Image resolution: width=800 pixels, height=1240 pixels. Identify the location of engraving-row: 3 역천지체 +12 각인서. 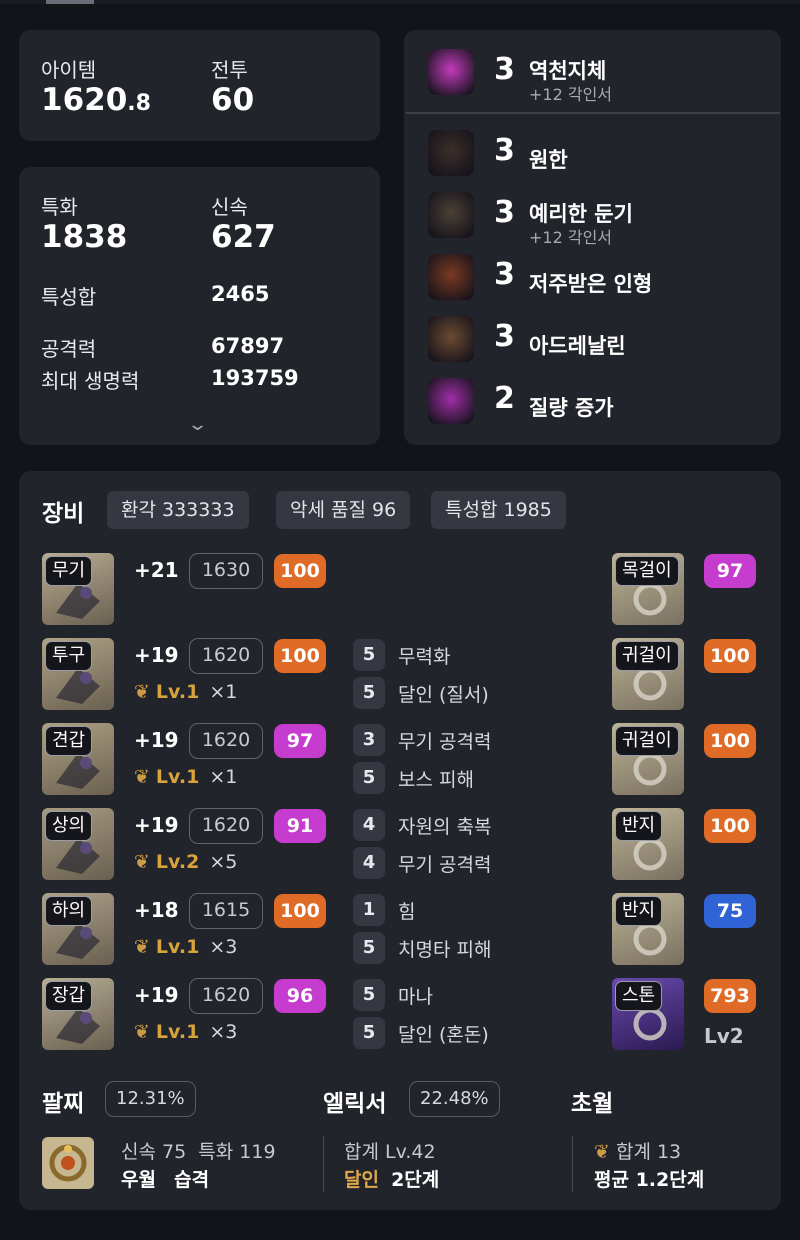
(592, 74).